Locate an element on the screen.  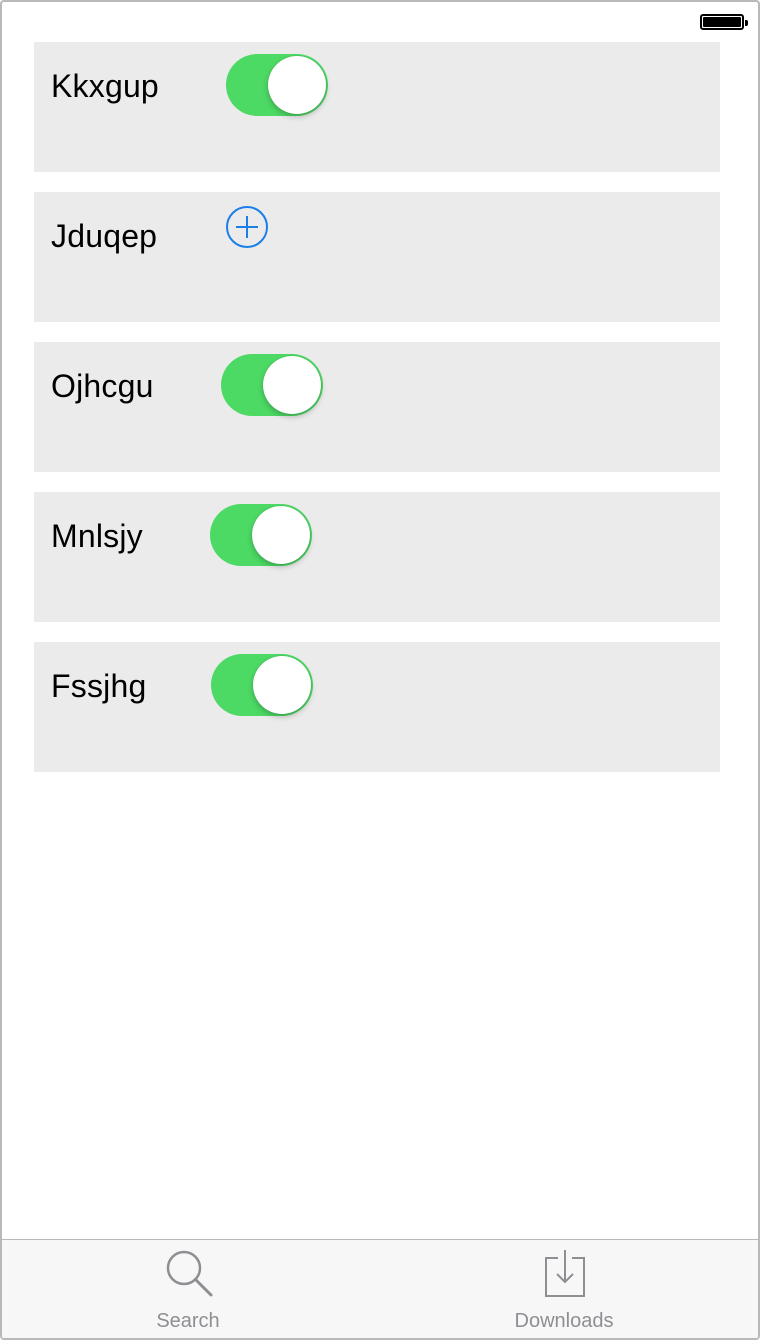
add-button is located at coordinates (247, 227).